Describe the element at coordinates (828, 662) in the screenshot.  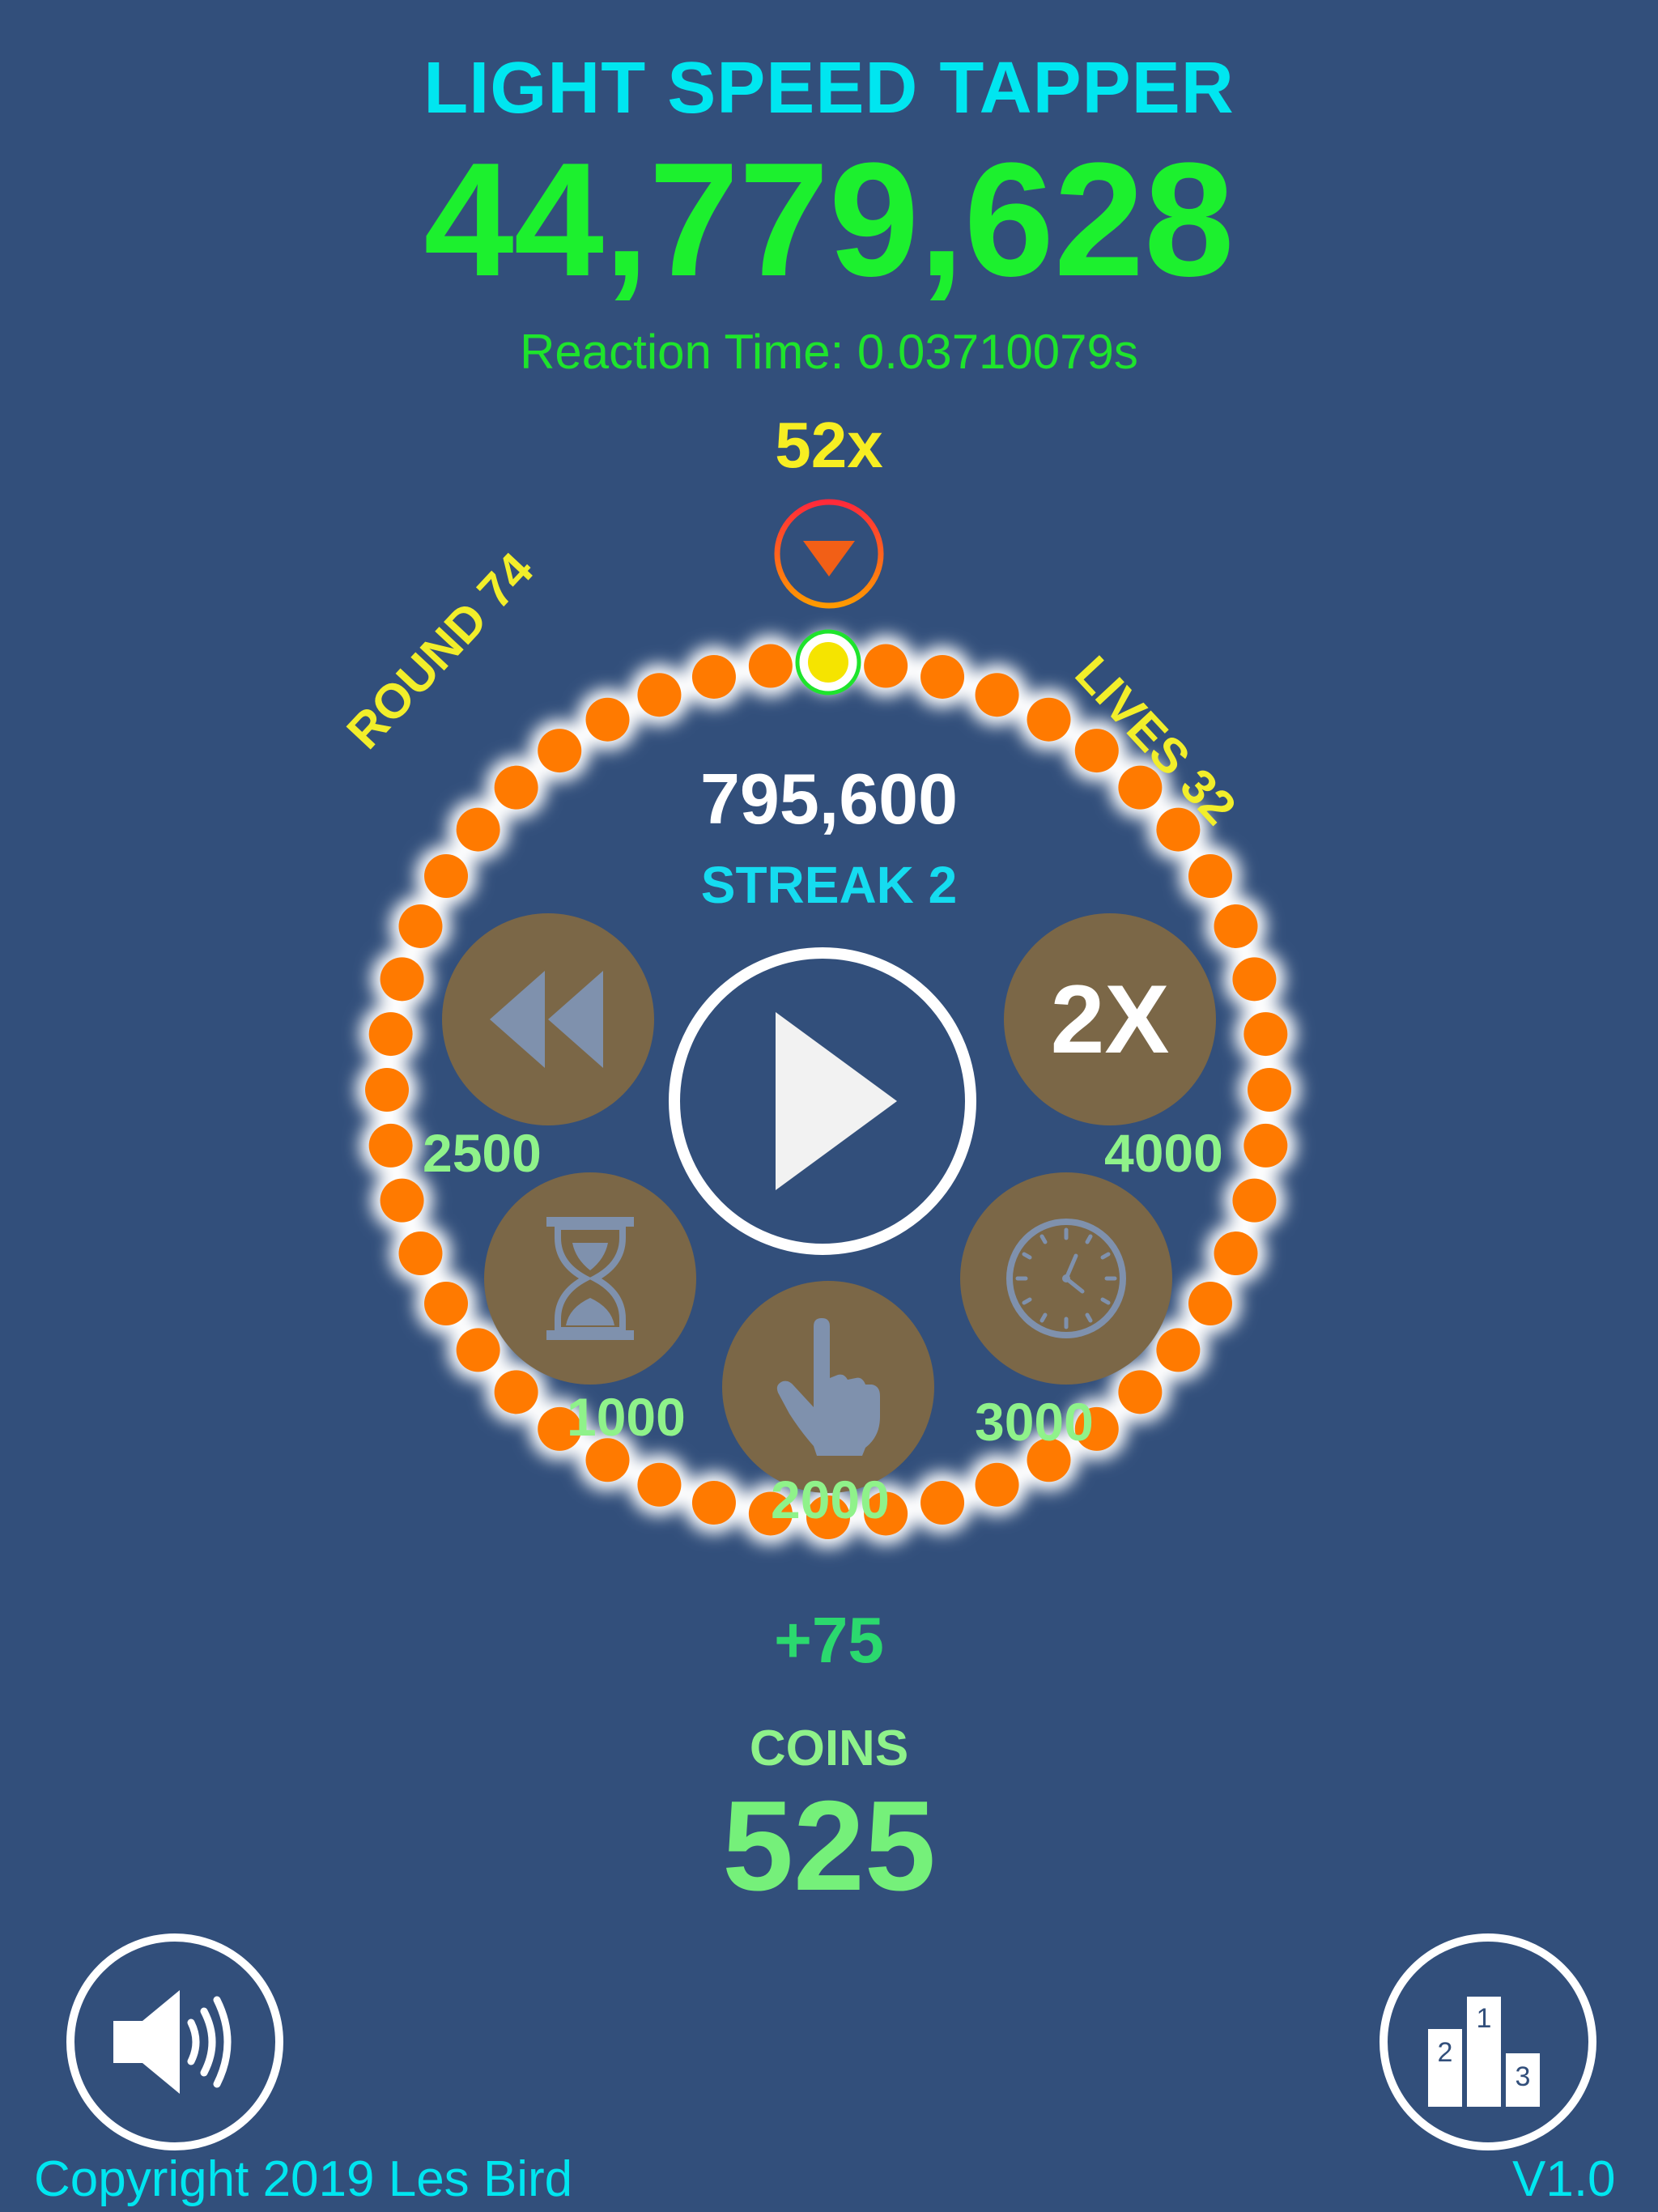
I see `target-dot` at that location.